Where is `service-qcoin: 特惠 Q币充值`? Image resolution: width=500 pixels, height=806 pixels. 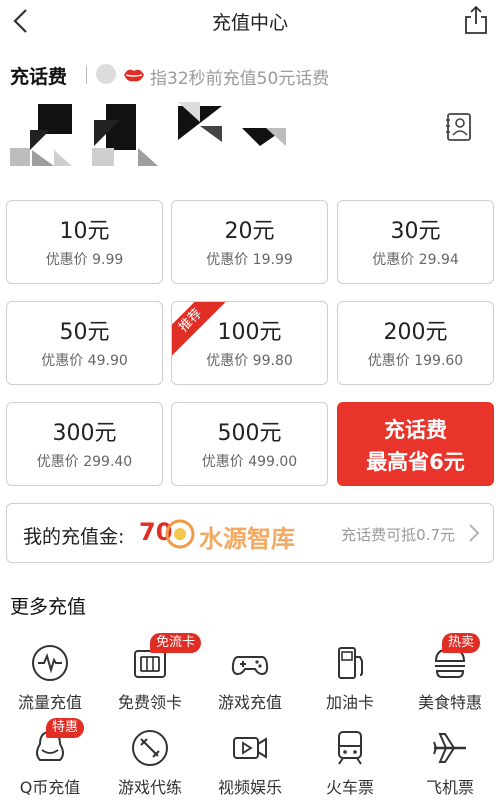 service-qcoin: 特惠 Q币充值 is located at coordinates (50, 761).